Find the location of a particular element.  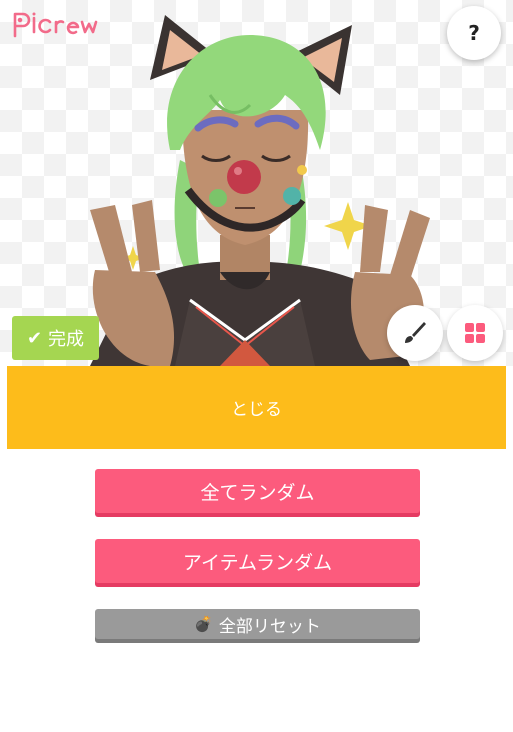

random-all-button: 全てランダム is located at coordinates (257, 491).